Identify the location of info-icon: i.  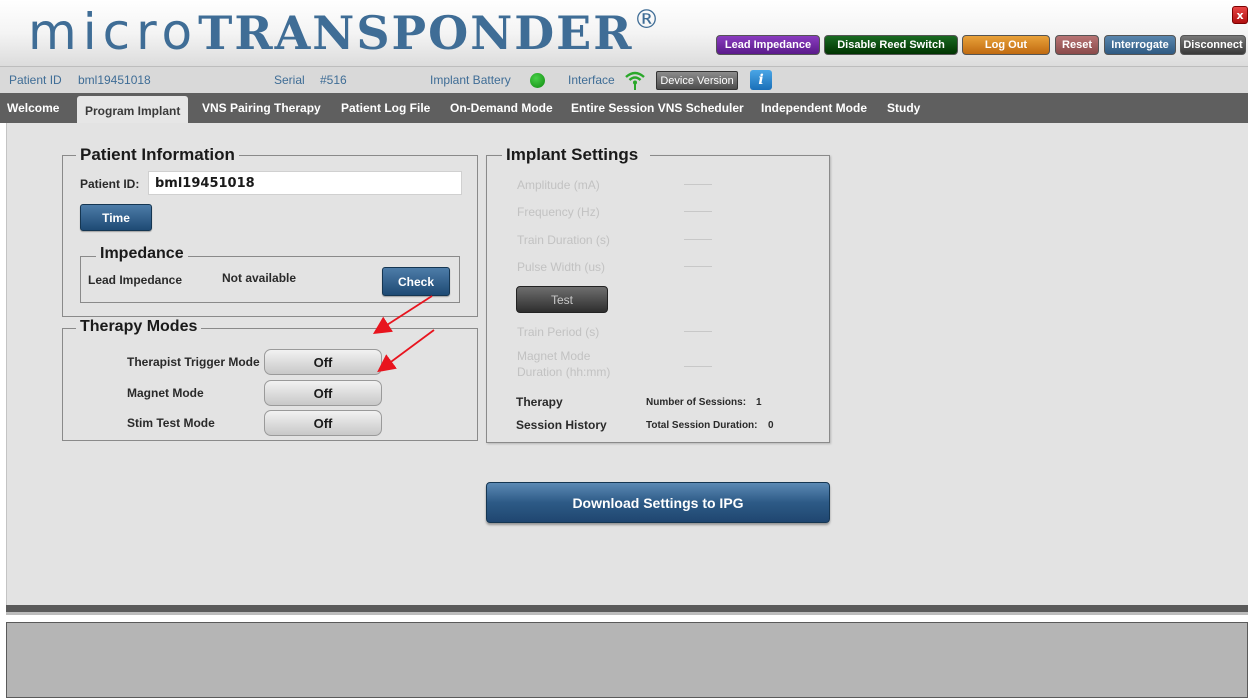
(761, 80).